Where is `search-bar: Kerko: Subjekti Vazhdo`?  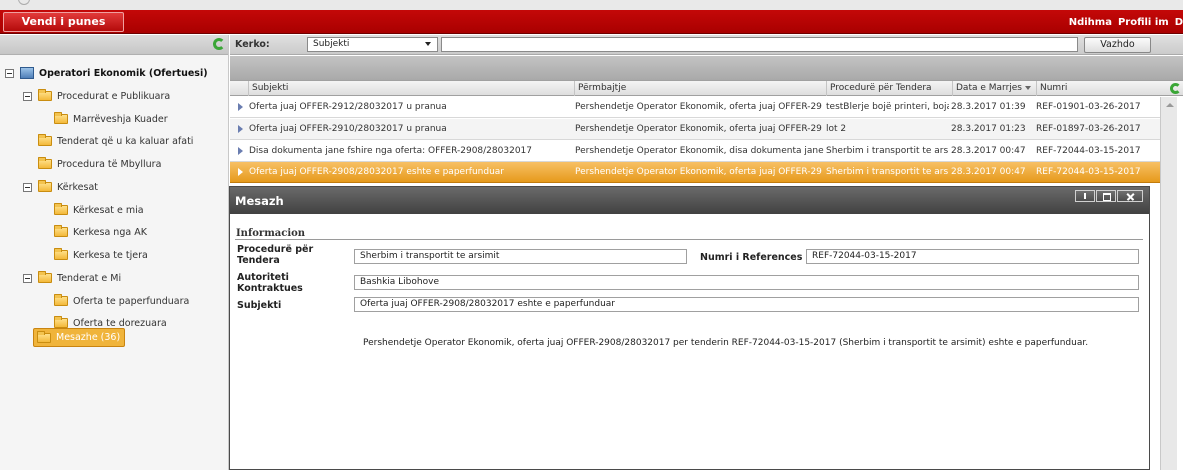 search-bar: Kerko: Subjekti Vazhdo is located at coordinates (706, 45).